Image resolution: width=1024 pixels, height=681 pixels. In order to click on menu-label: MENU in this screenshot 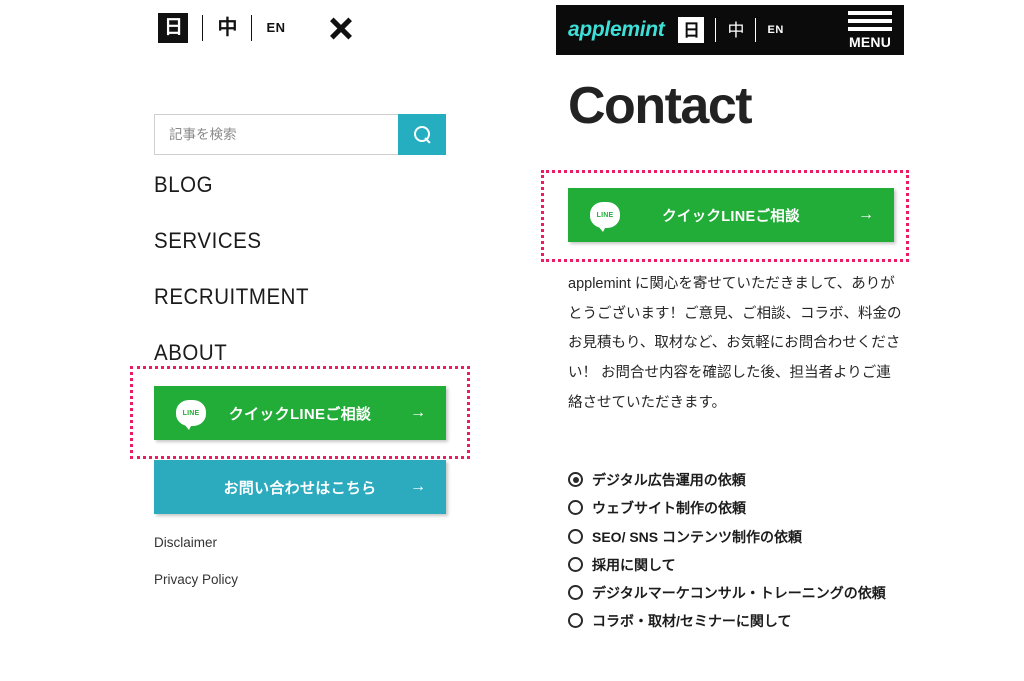, I will do `click(870, 42)`.